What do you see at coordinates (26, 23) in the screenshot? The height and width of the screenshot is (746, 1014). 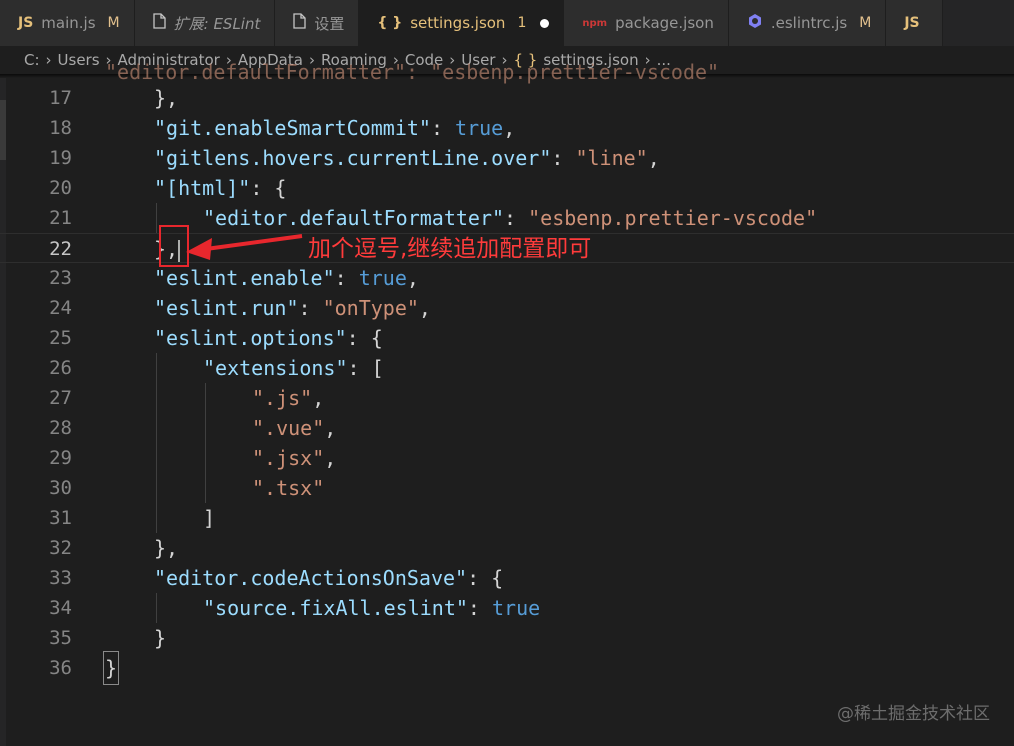 I see `js-file-icon: JS` at bounding box center [26, 23].